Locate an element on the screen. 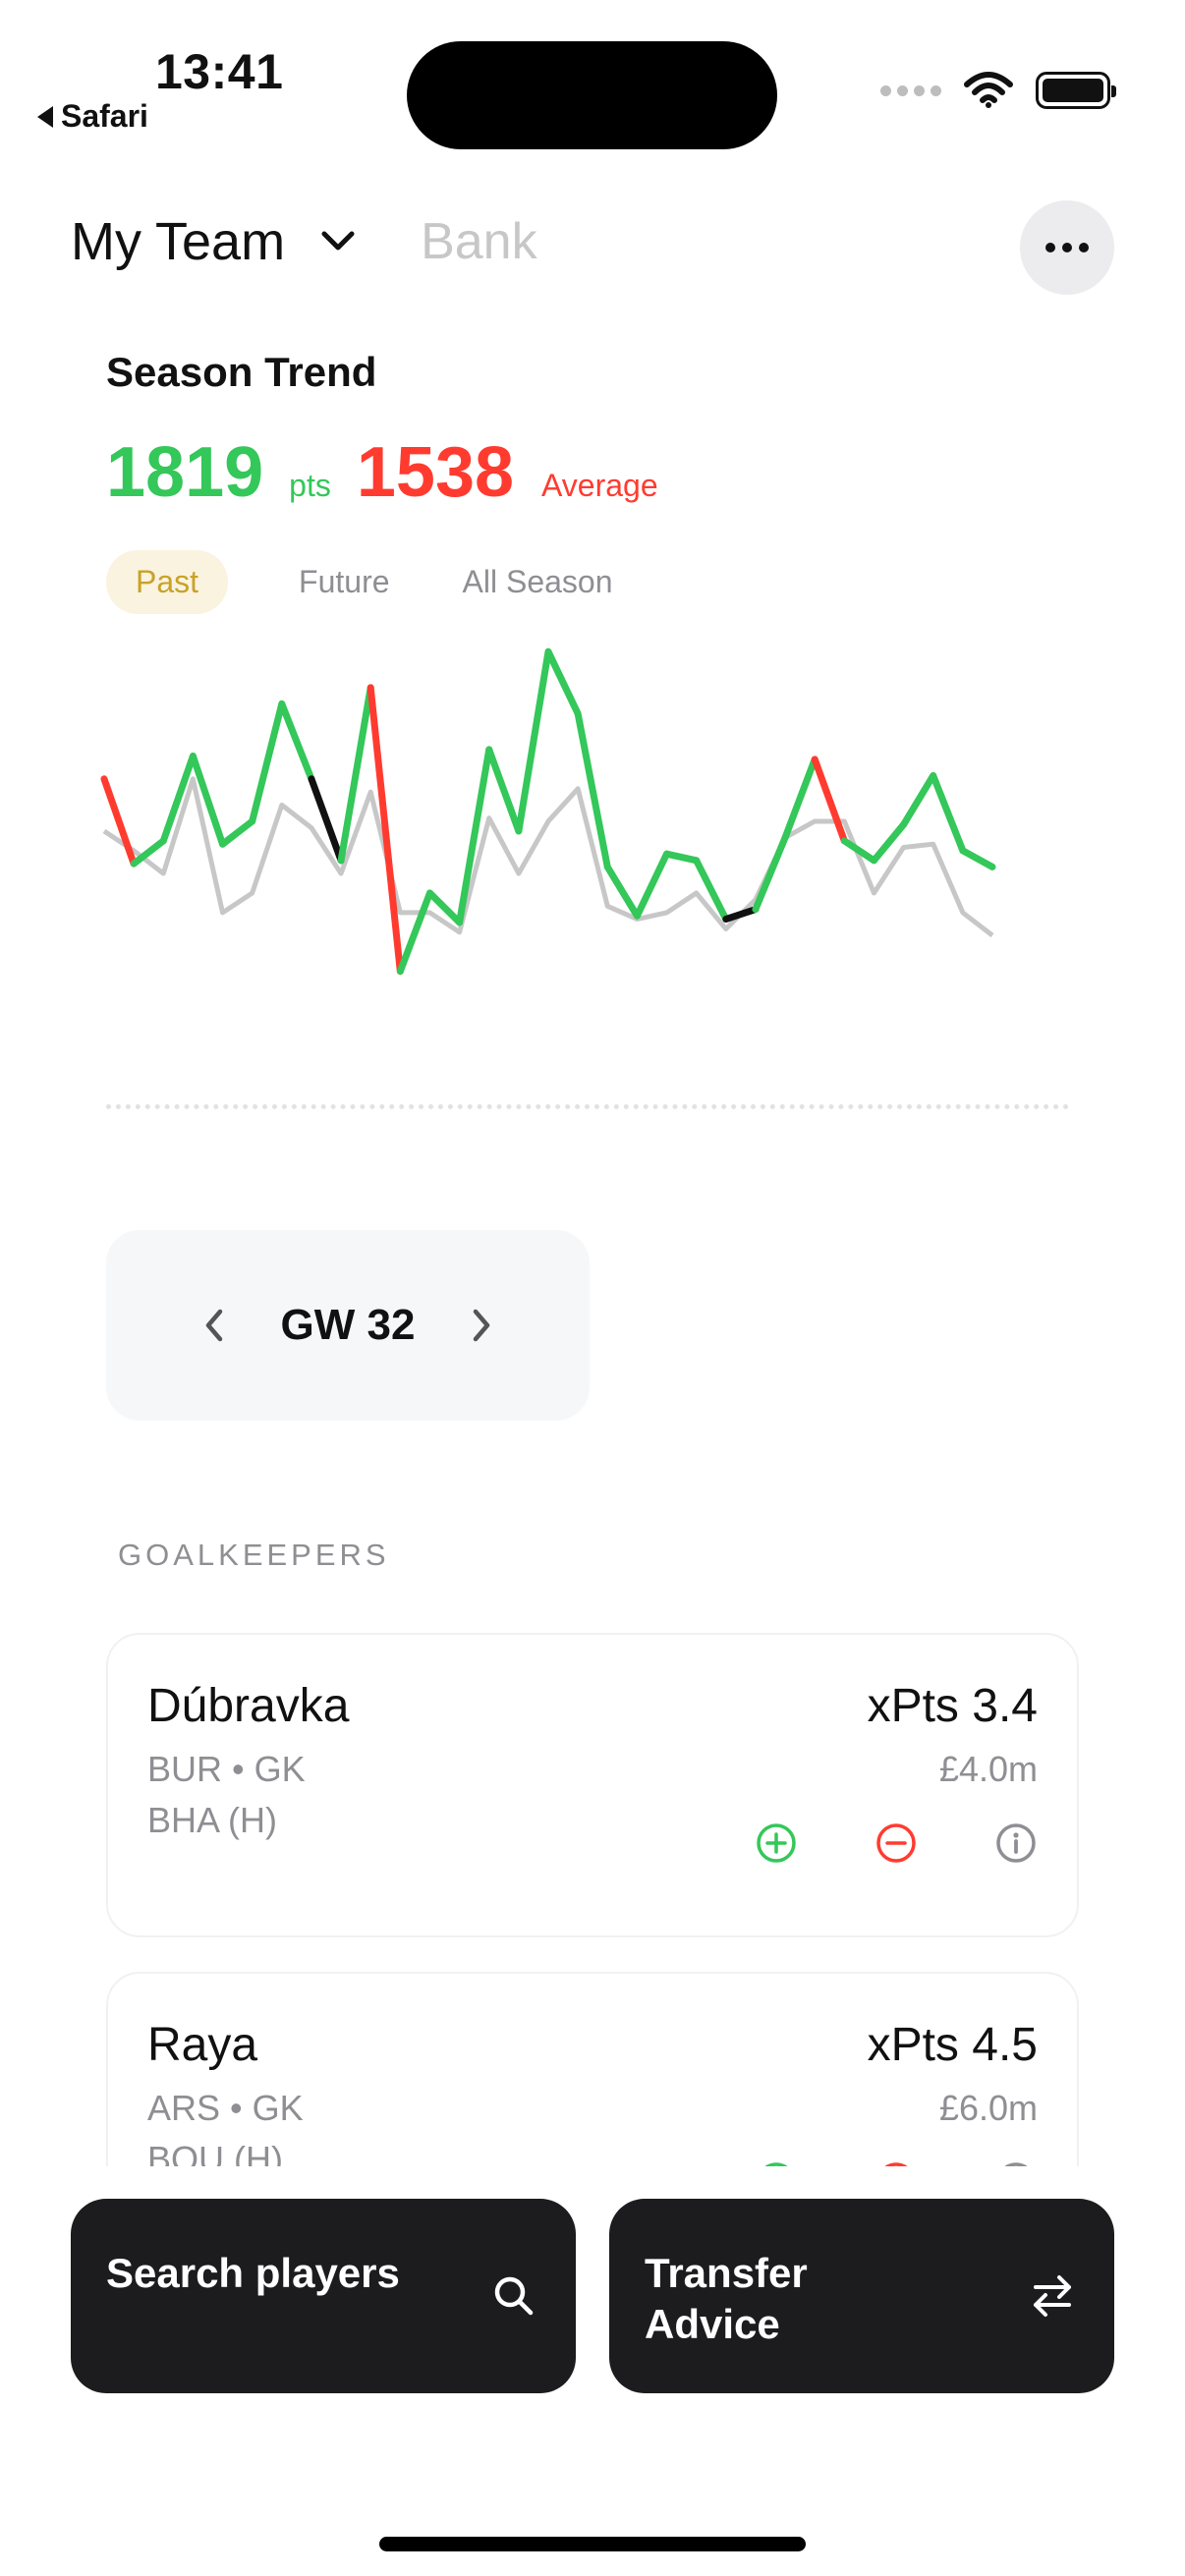 Image resolution: width=1185 pixels, height=2576 pixels. gameweek-selector: GW 32 is located at coordinates (348, 1325).